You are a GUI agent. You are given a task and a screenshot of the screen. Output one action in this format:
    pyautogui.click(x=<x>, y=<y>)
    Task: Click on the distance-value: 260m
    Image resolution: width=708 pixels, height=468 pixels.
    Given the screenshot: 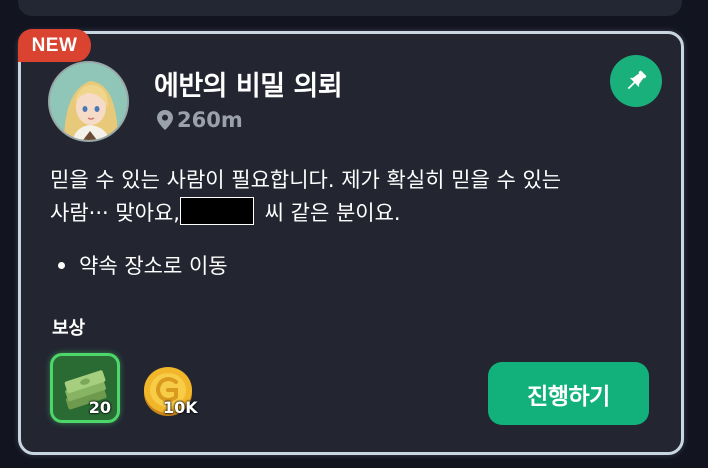 What is the action you would take?
    pyautogui.click(x=210, y=120)
    